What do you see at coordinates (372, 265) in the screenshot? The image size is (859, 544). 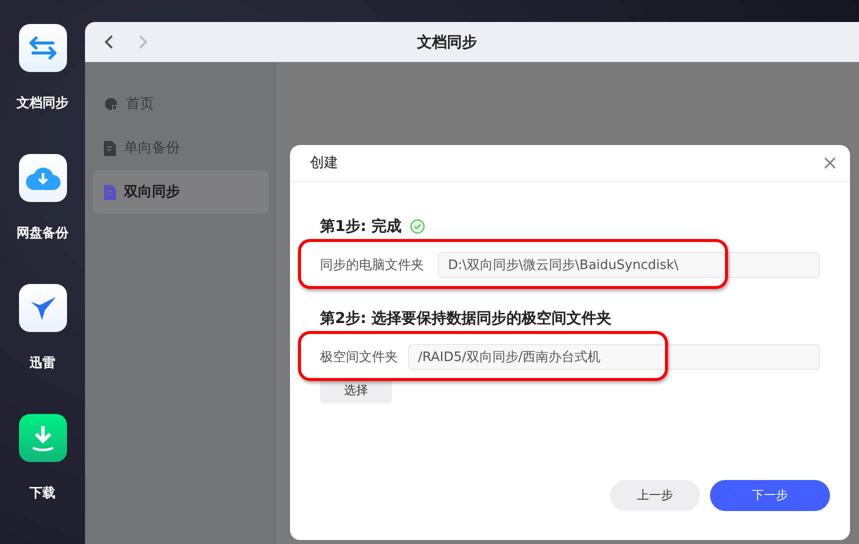 I see `field-label: 同步的电脑文件夹` at bounding box center [372, 265].